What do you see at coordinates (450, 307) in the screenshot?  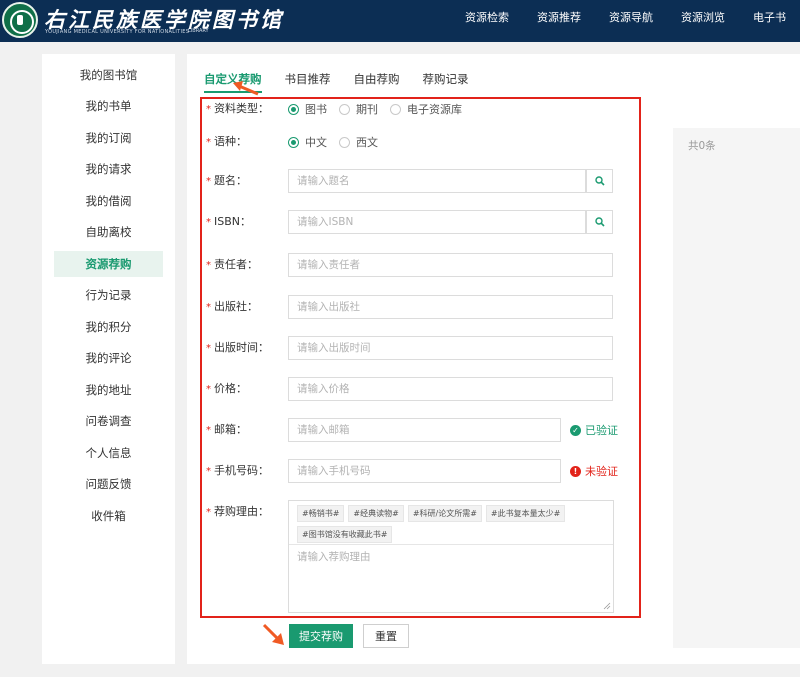 I see `publisher-input` at bounding box center [450, 307].